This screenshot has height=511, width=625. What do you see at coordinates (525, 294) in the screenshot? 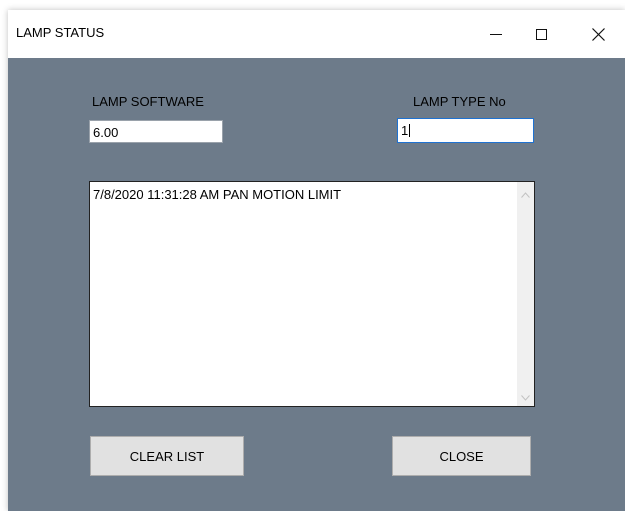
I see `list-scrollbar` at bounding box center [525, 294].